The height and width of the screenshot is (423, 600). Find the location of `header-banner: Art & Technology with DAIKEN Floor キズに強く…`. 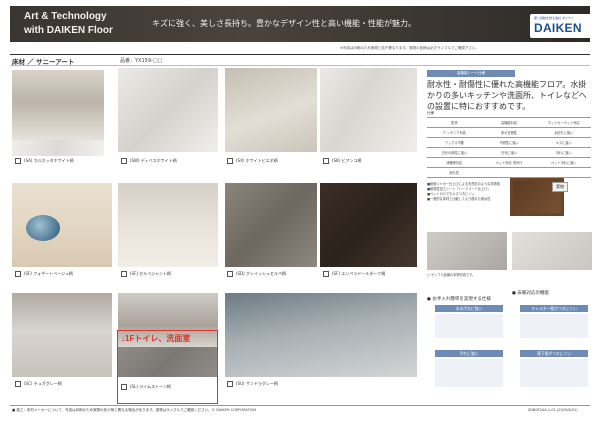

header-banner: Art & Technology with DAIKEN Floor キズに強く… is located at coordinates (301, 24).